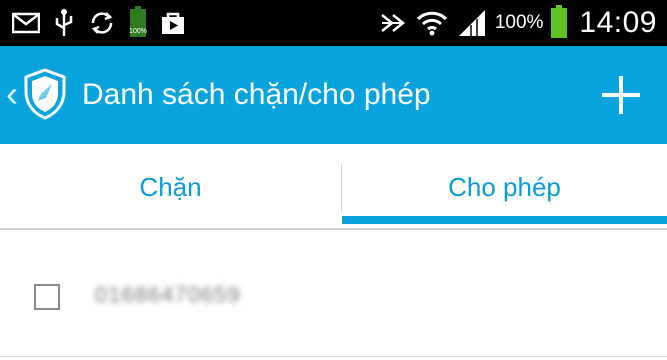 This screenshot has width=667, height=360. What do you see at coordinates (333, 356) in the screenshot?
I see `list-divider` at bounding box center [333, 356].